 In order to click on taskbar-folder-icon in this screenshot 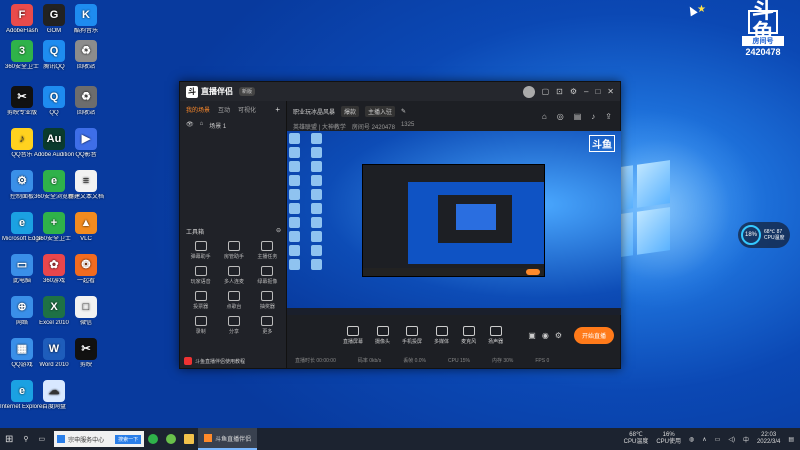, I will do `click(189, 439)`.